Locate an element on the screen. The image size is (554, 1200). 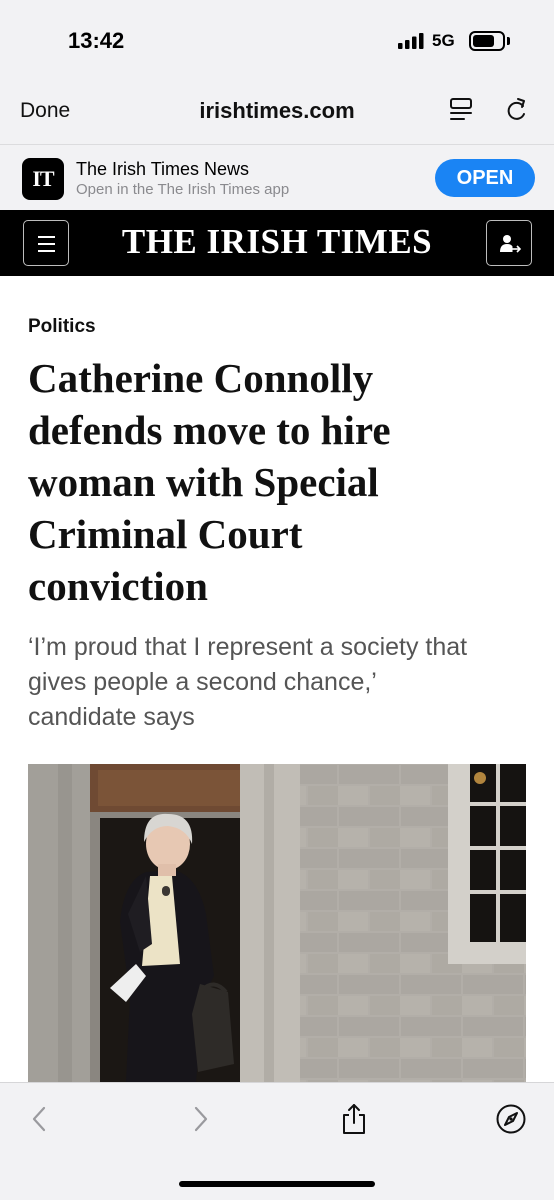
app-banner-subtitle: Open in the The Irish Times app is located at coordinates (183, 189).